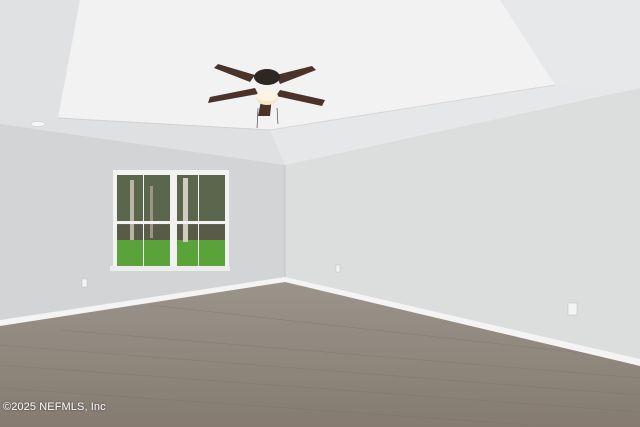  What do you see at coordinates (38, 124) in the screenshot?
I see `smoke-detector` at bounding box center [38, 124].